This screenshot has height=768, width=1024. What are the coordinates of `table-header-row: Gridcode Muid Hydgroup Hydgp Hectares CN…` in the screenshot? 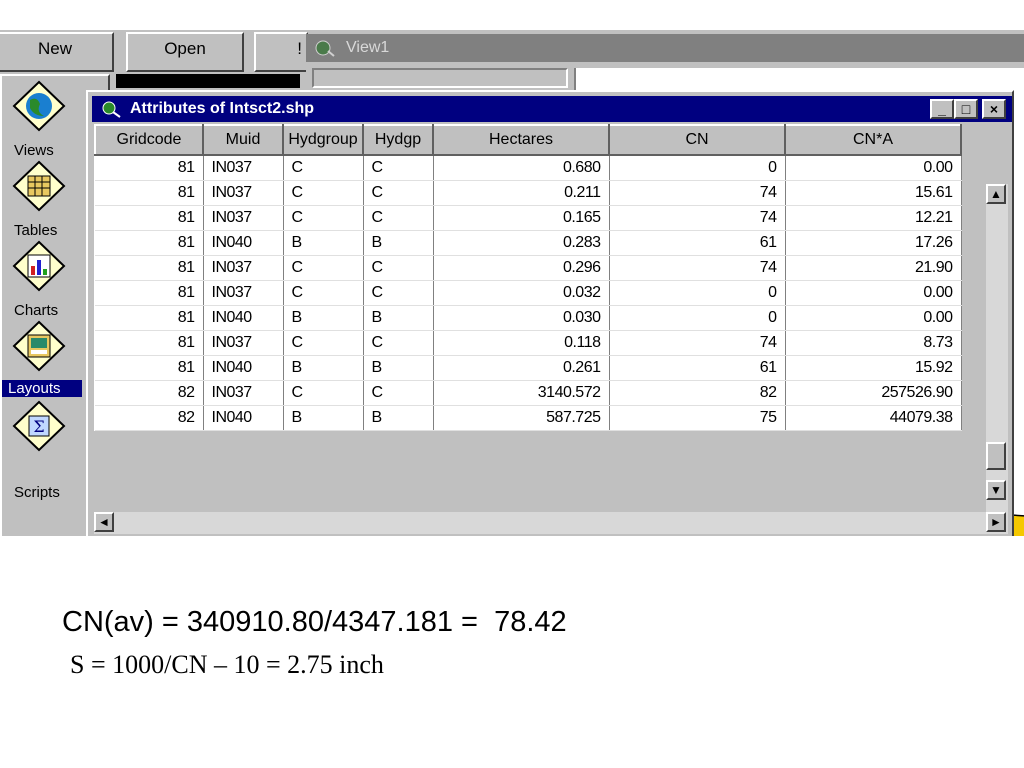 It's located at (528, 140).